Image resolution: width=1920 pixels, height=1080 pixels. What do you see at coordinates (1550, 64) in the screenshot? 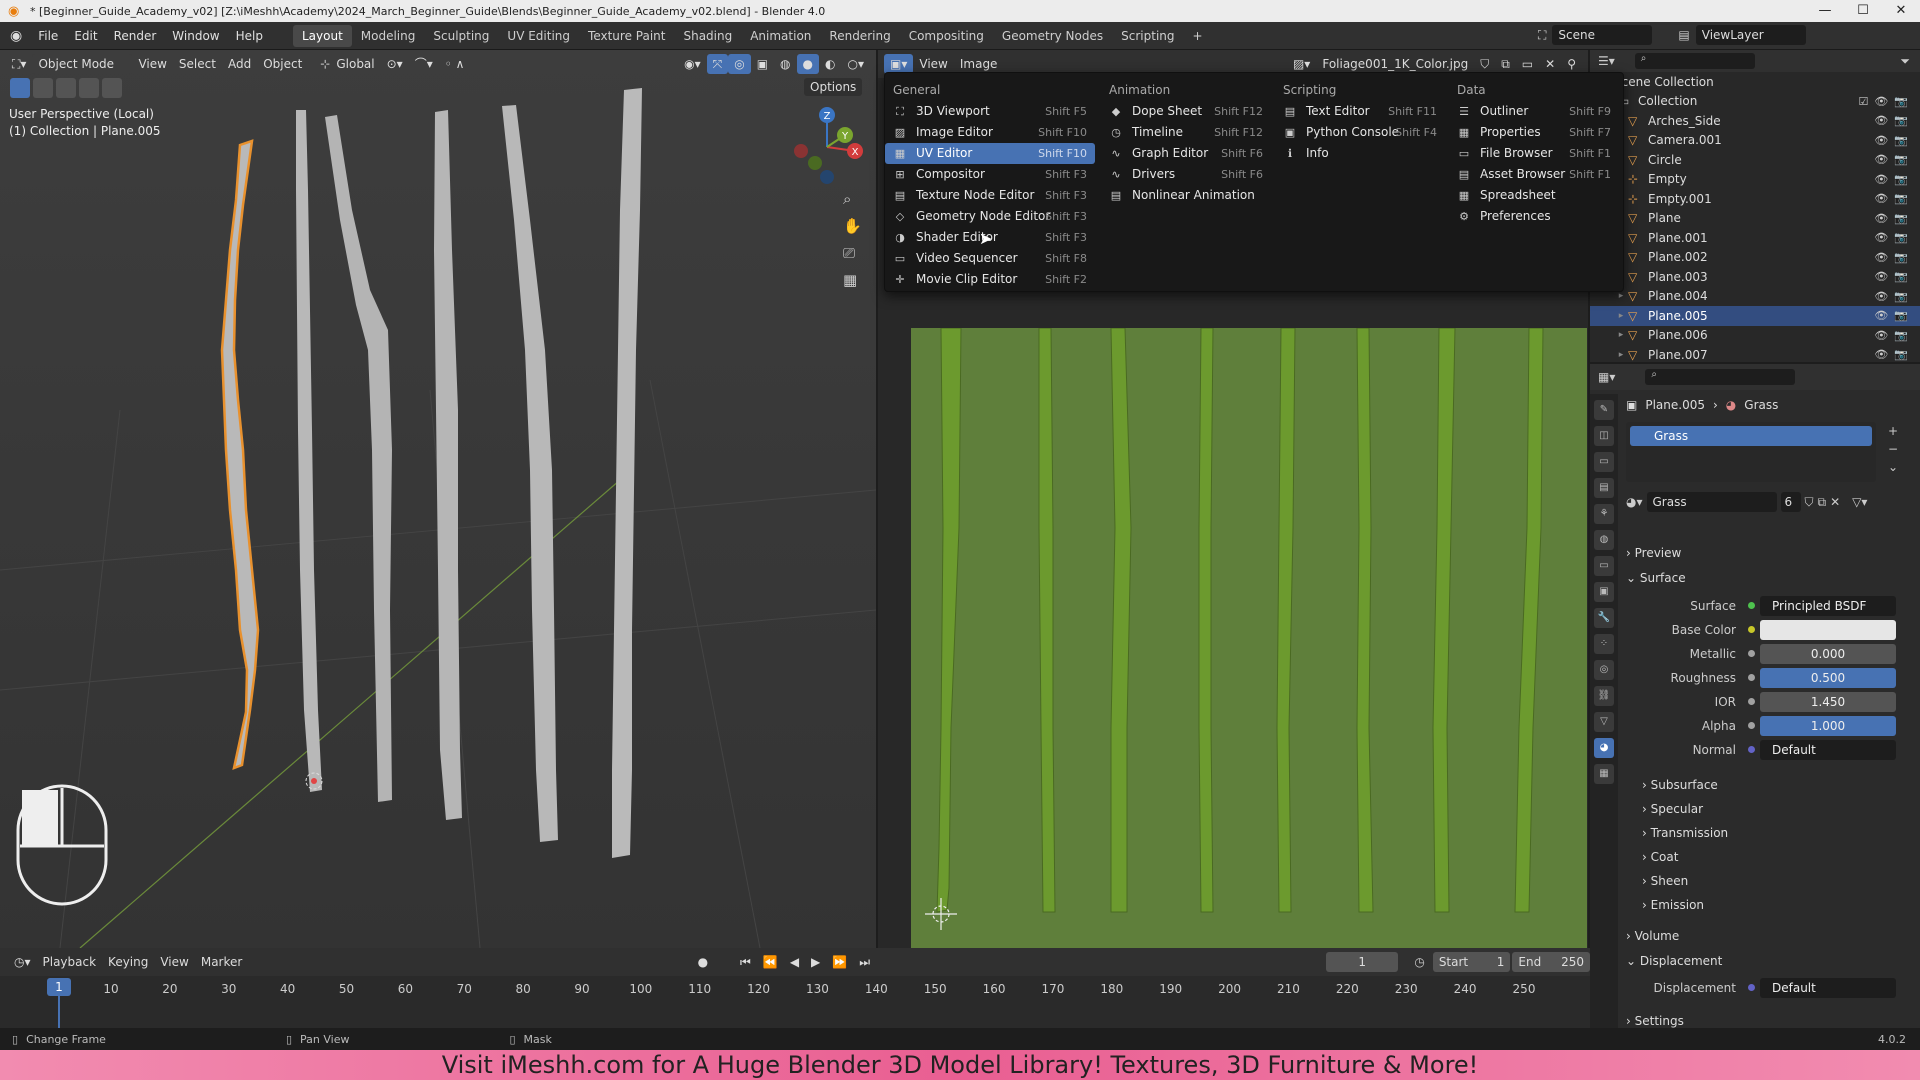
I see `image-unlink-icon: ✕` at bounding box center [1550, 64].